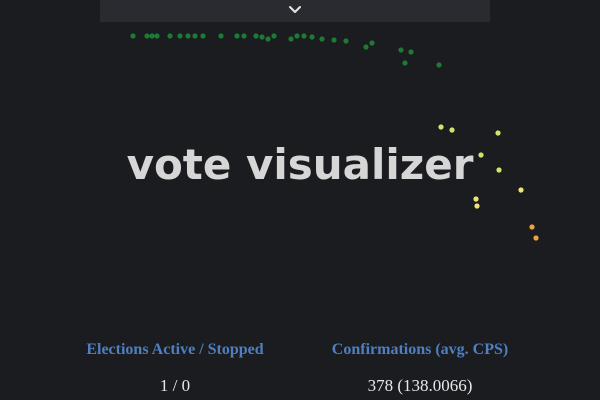 The height and width of the screenshot is (400, 600). Describe the element at coordinates (300, 164) in the screenshot. I see `app-title: vote visualizer` at that location.